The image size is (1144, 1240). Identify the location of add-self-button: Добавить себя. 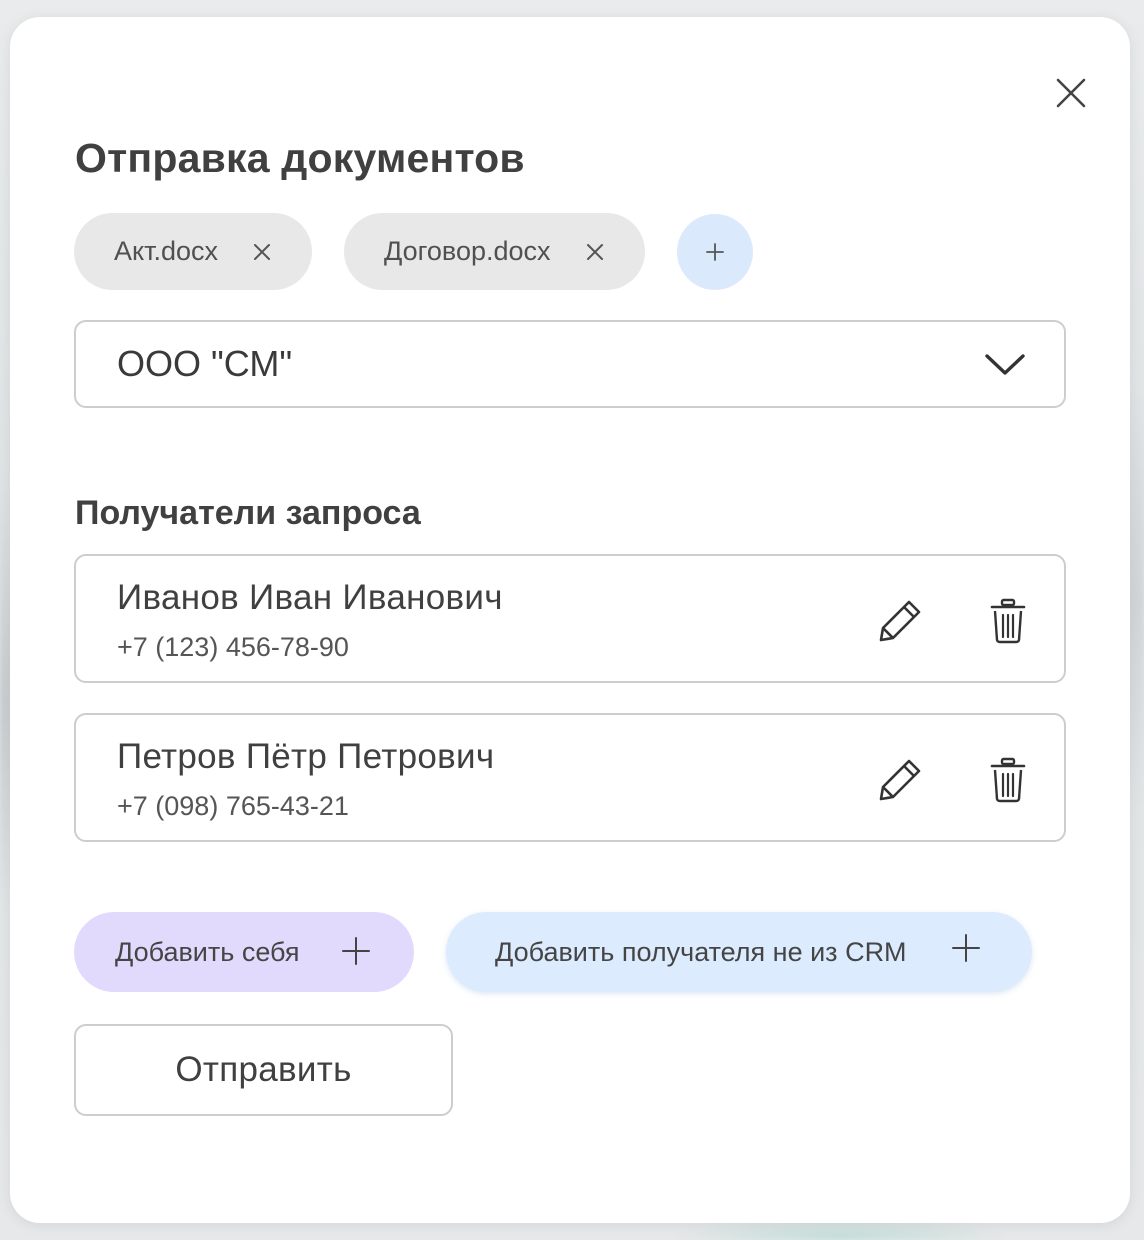
(244, 952).